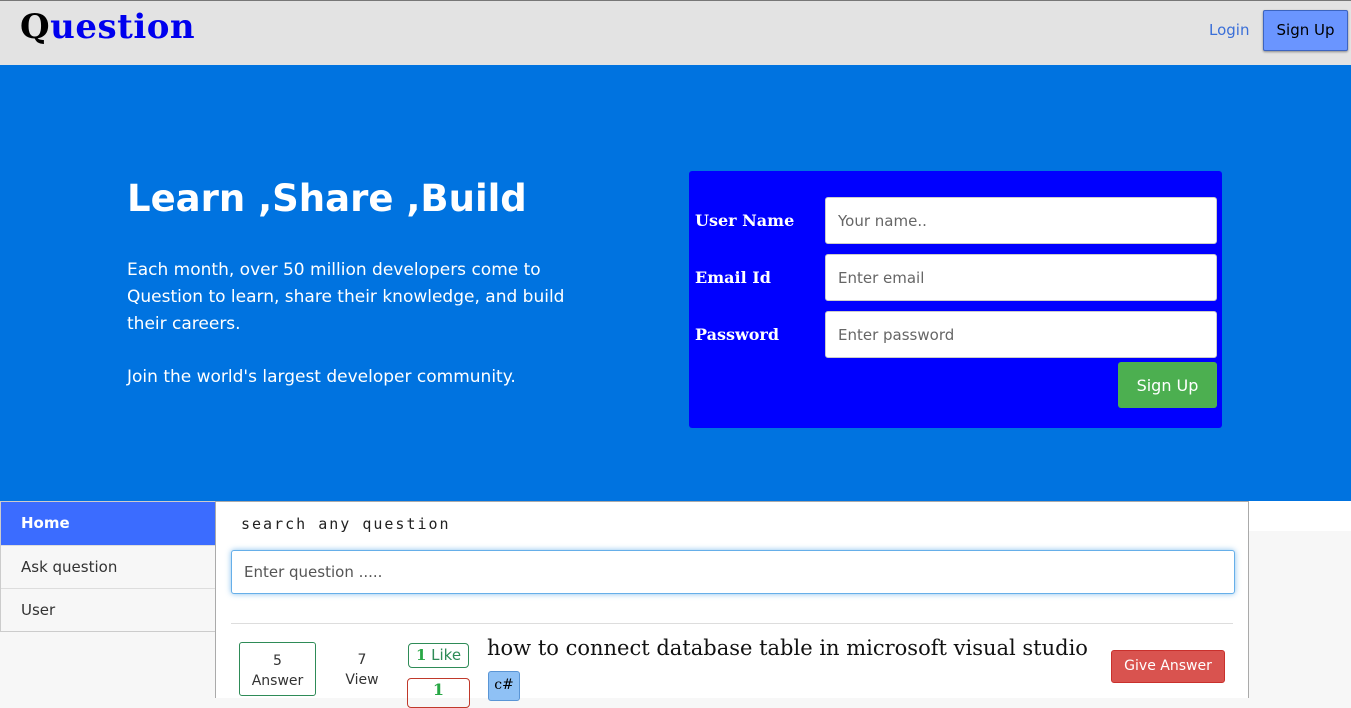  I want to click on sidebar-nav: Home Ask question User, so click(108, 566).